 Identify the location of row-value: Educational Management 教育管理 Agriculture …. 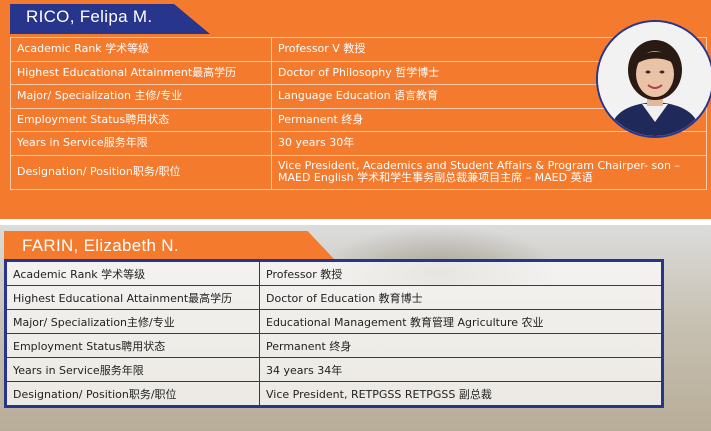
(460, 321).